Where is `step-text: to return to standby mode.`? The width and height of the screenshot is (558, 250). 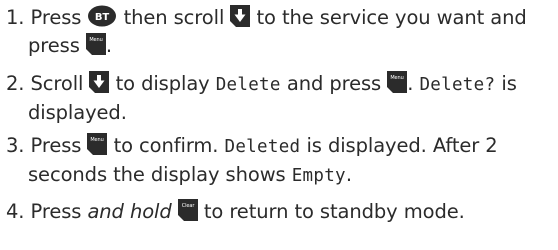 step-text: to return to standby mode. is located at coordinates (334, 211).